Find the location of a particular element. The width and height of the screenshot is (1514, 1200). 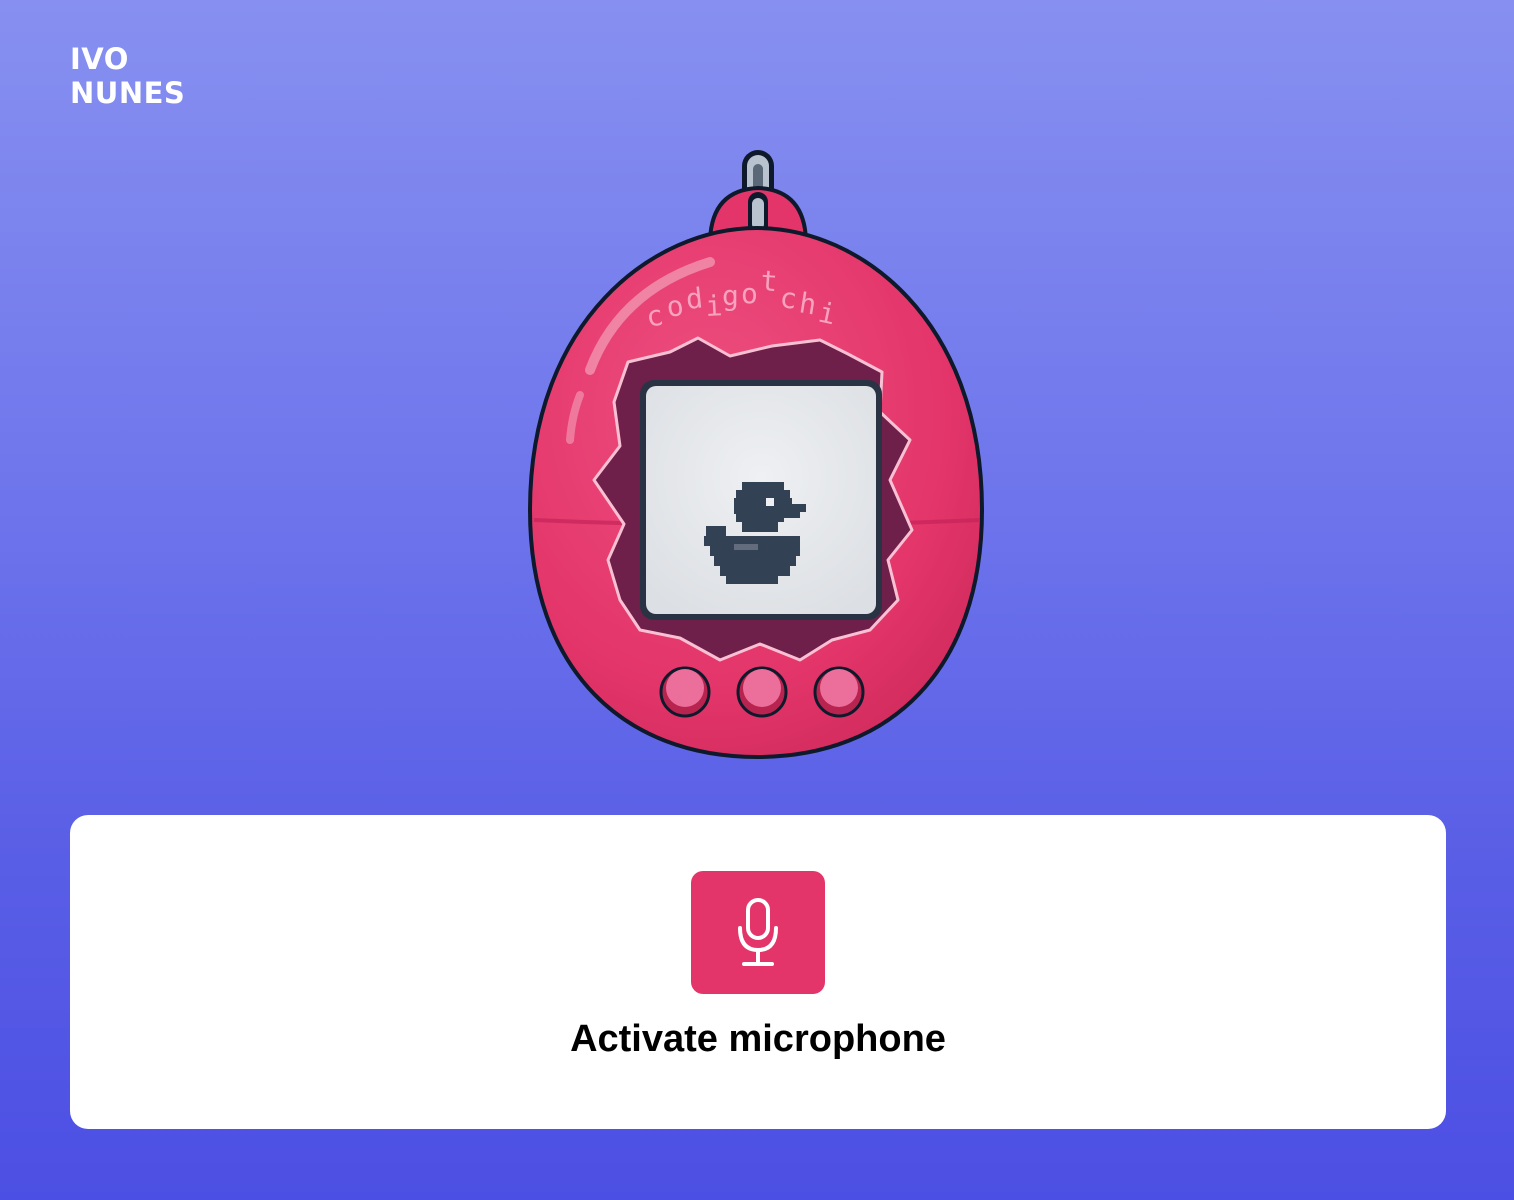

brand-logo-line2: NUNES is located at coordinates (128, 93).